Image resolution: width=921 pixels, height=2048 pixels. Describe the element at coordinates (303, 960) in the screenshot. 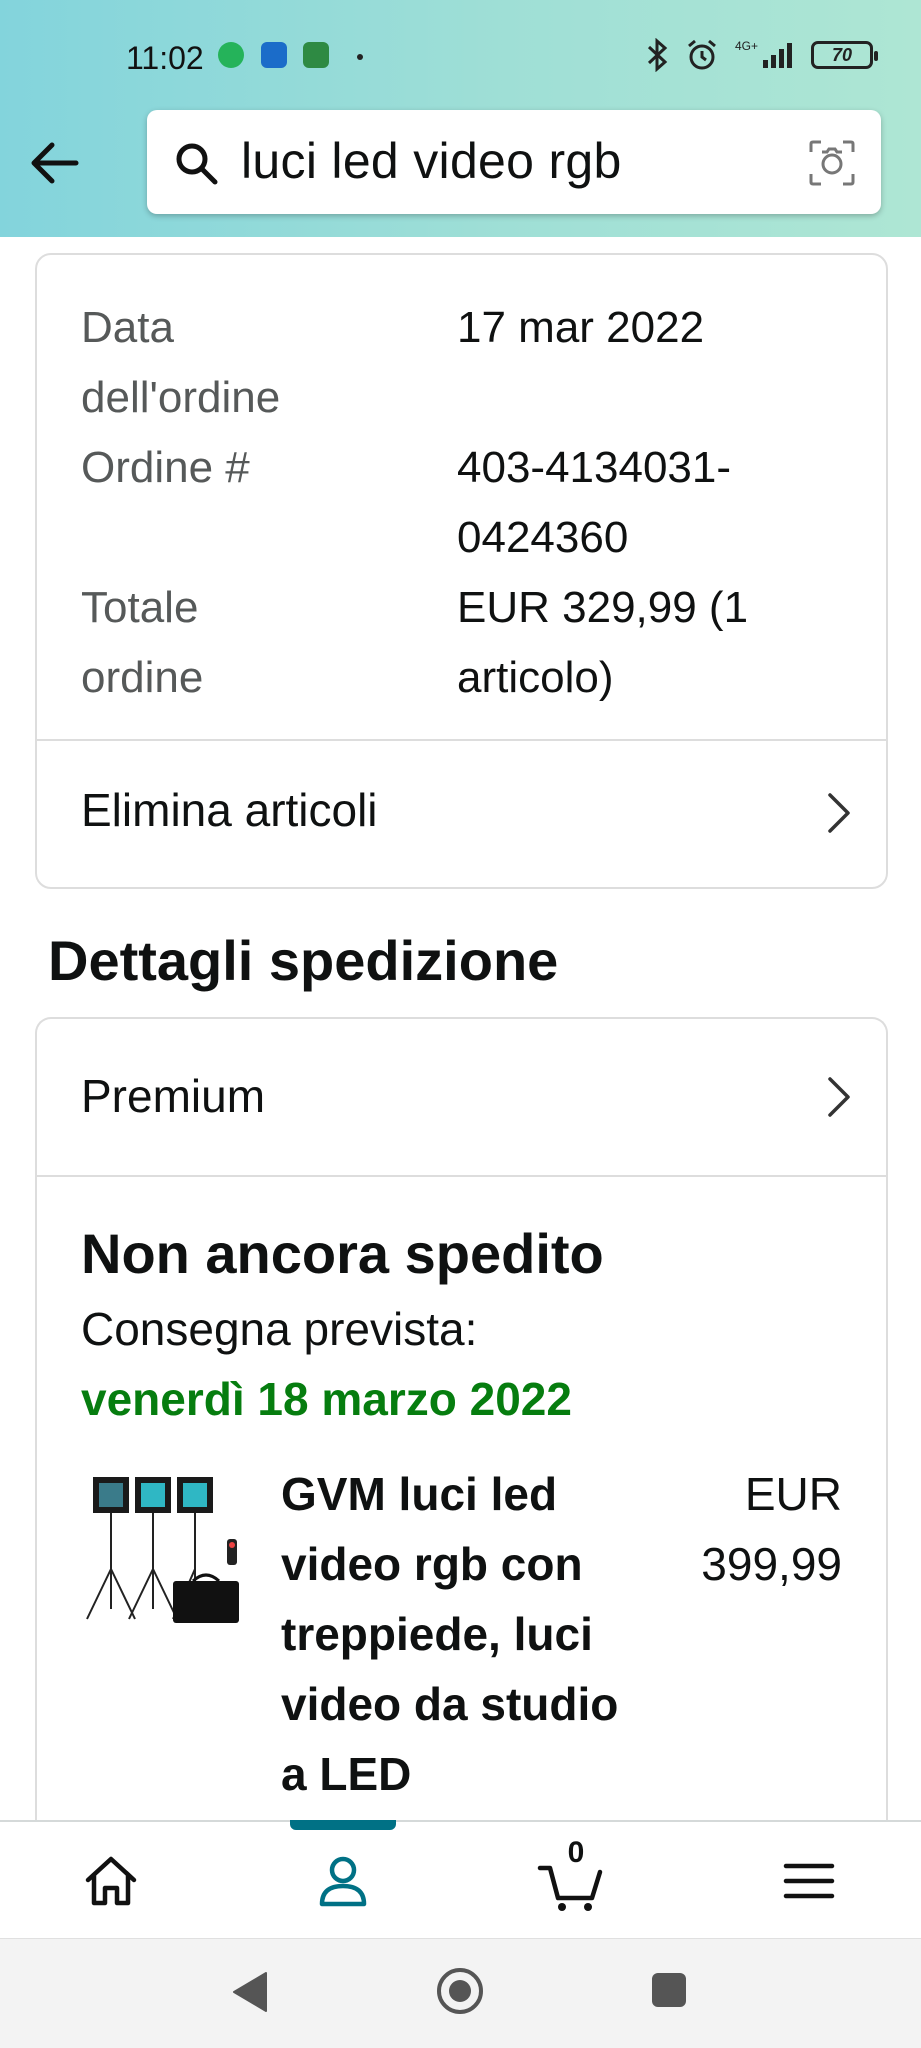

I see `shipping-details-title: Dettagli spedizione` at that location.